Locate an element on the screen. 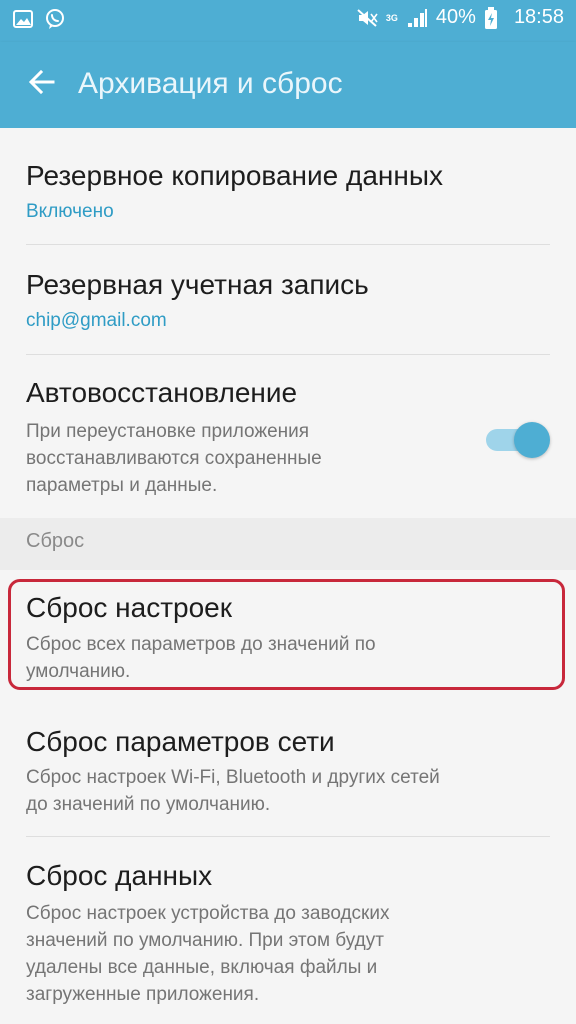  clock: 18:58 is located at coordinates (538, 17).